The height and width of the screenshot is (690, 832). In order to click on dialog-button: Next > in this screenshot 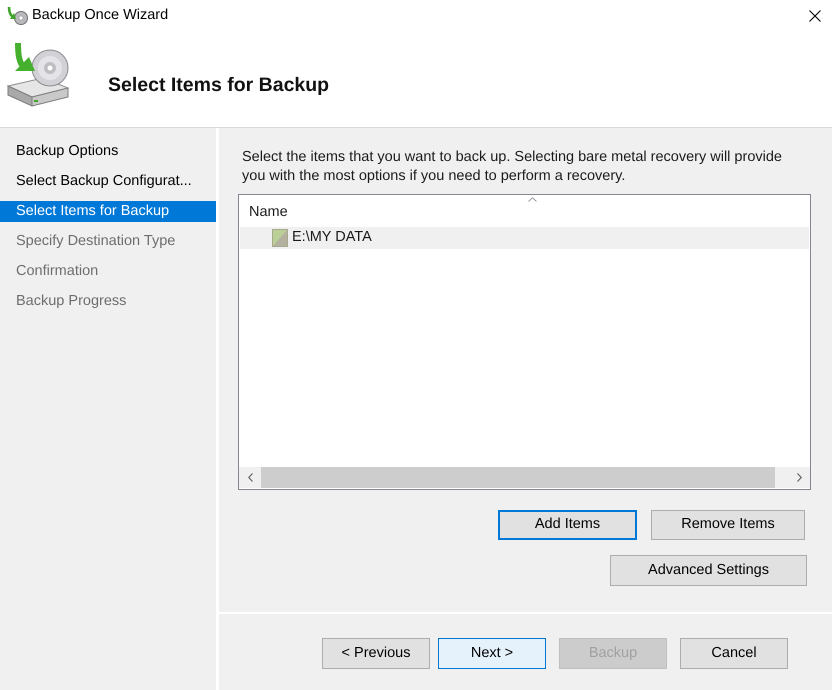, I will do `click(492, 653)`.